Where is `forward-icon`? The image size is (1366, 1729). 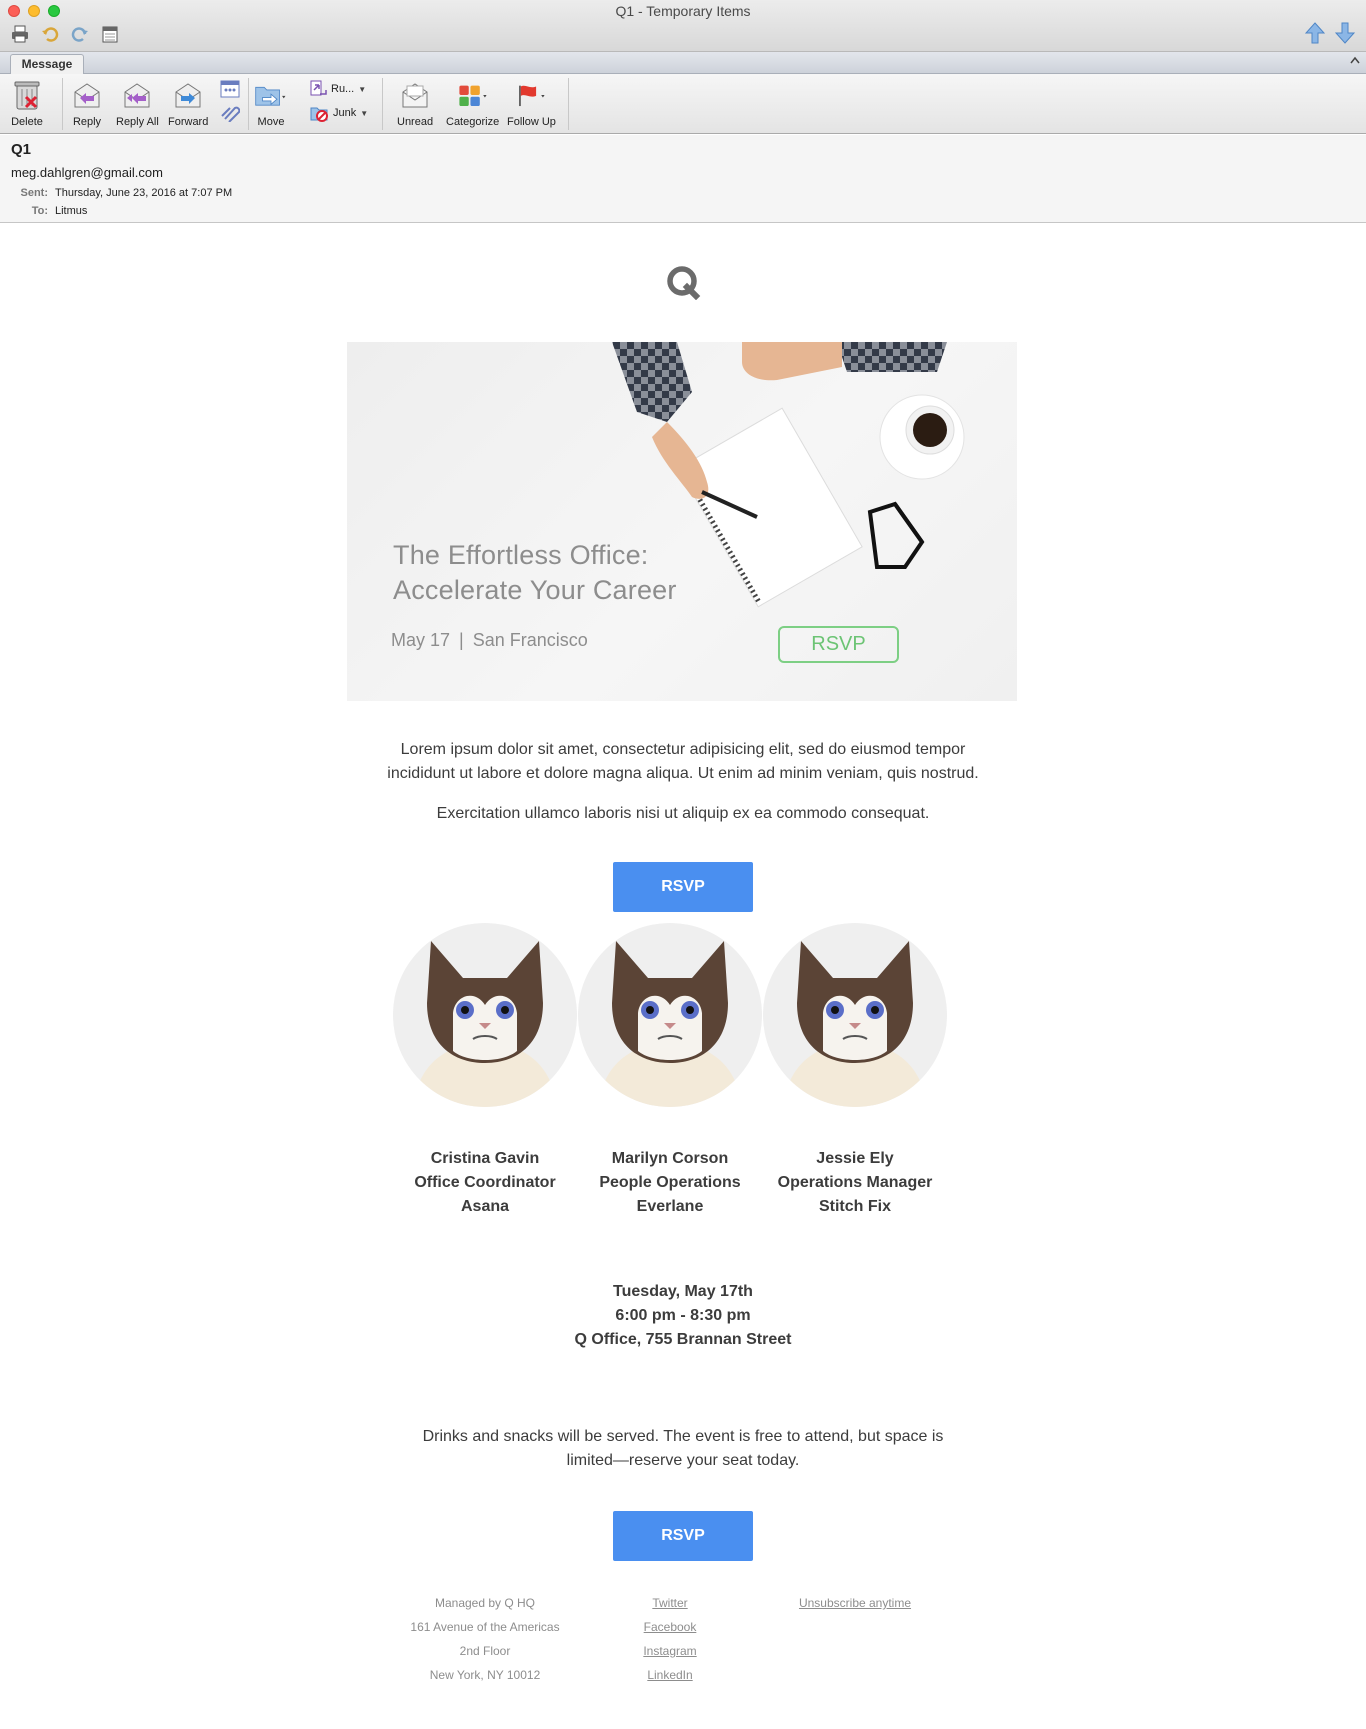
forward-icon is located at coordinates (188, 95).